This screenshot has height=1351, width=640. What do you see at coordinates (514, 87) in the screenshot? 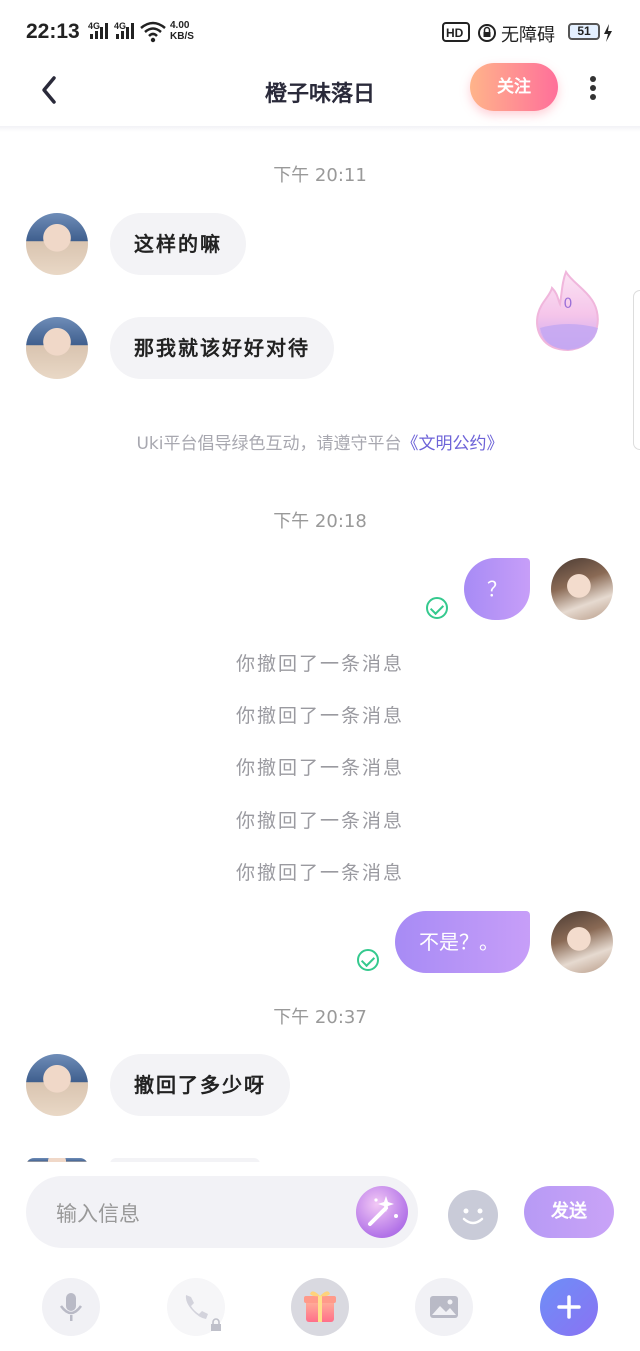
I see `follow-button: 关注` at bounding box center [514, 87].